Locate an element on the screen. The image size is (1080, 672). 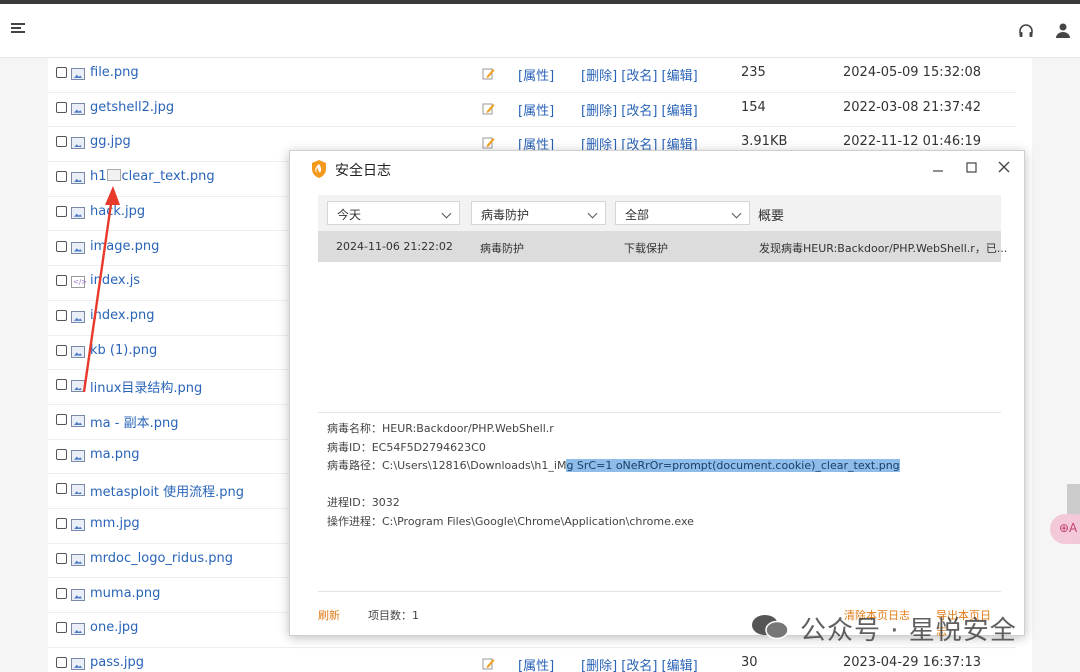
virus-name-line: 病毒名称：HEUR:Backdoor/PHP.WebShell.r is located at coordinates (440, 428).